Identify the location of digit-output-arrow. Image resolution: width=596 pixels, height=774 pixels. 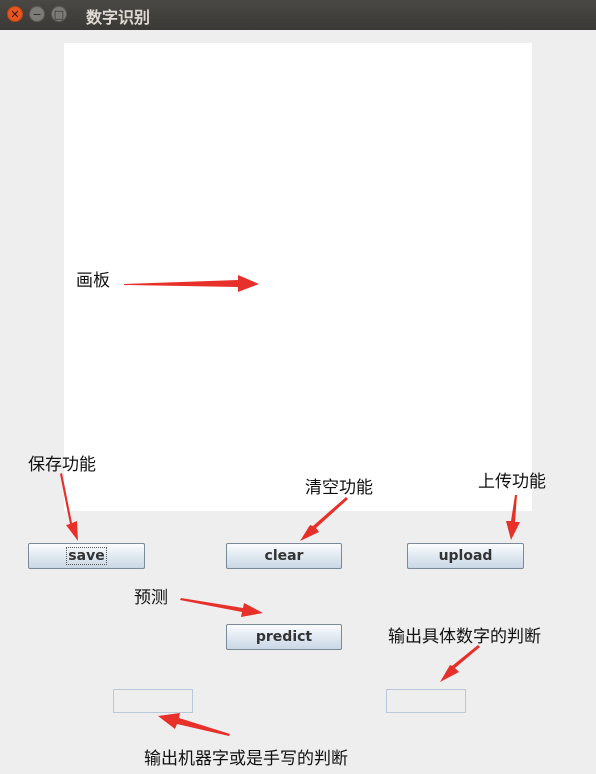
(460, 663).